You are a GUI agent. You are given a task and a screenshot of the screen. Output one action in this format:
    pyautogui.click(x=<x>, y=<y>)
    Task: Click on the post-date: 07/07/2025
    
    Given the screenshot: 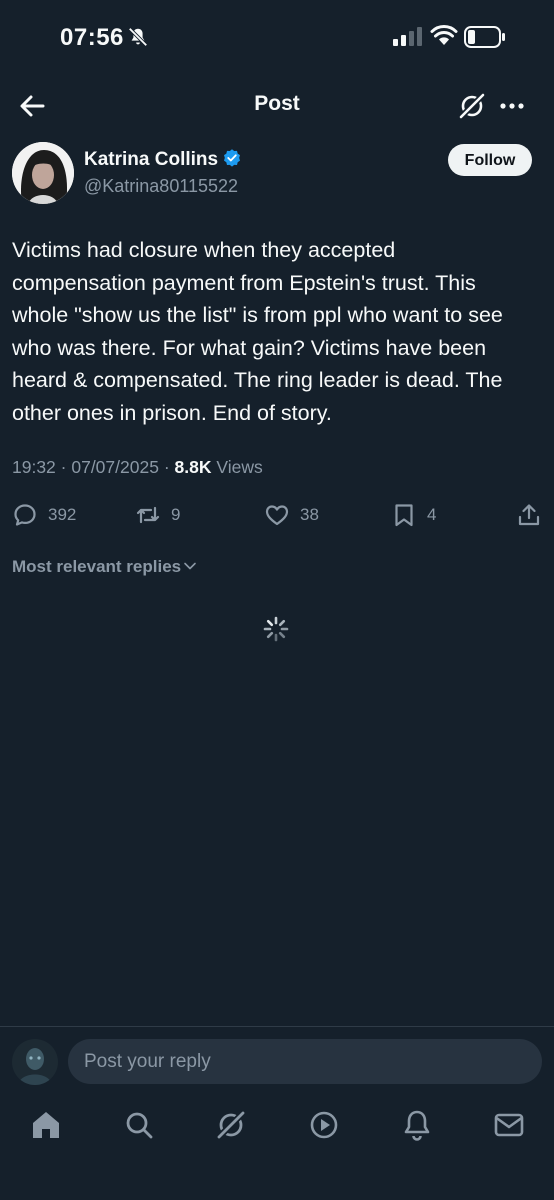 What is the action you would take?
    pyautogui.click(x=115, y=467)
    